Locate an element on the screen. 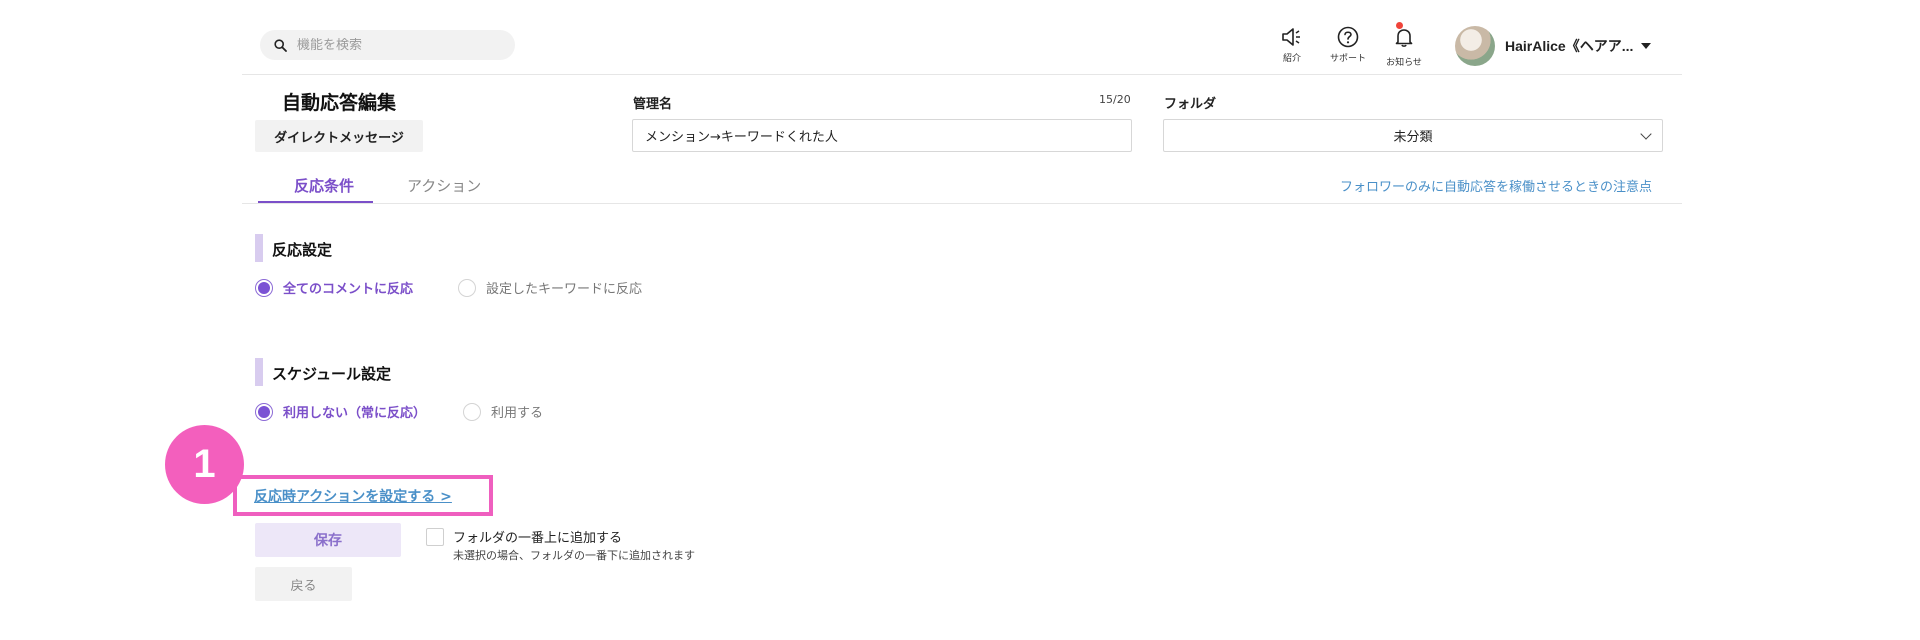  name-field-label: 管理名 is located at coordinates (653, 104).